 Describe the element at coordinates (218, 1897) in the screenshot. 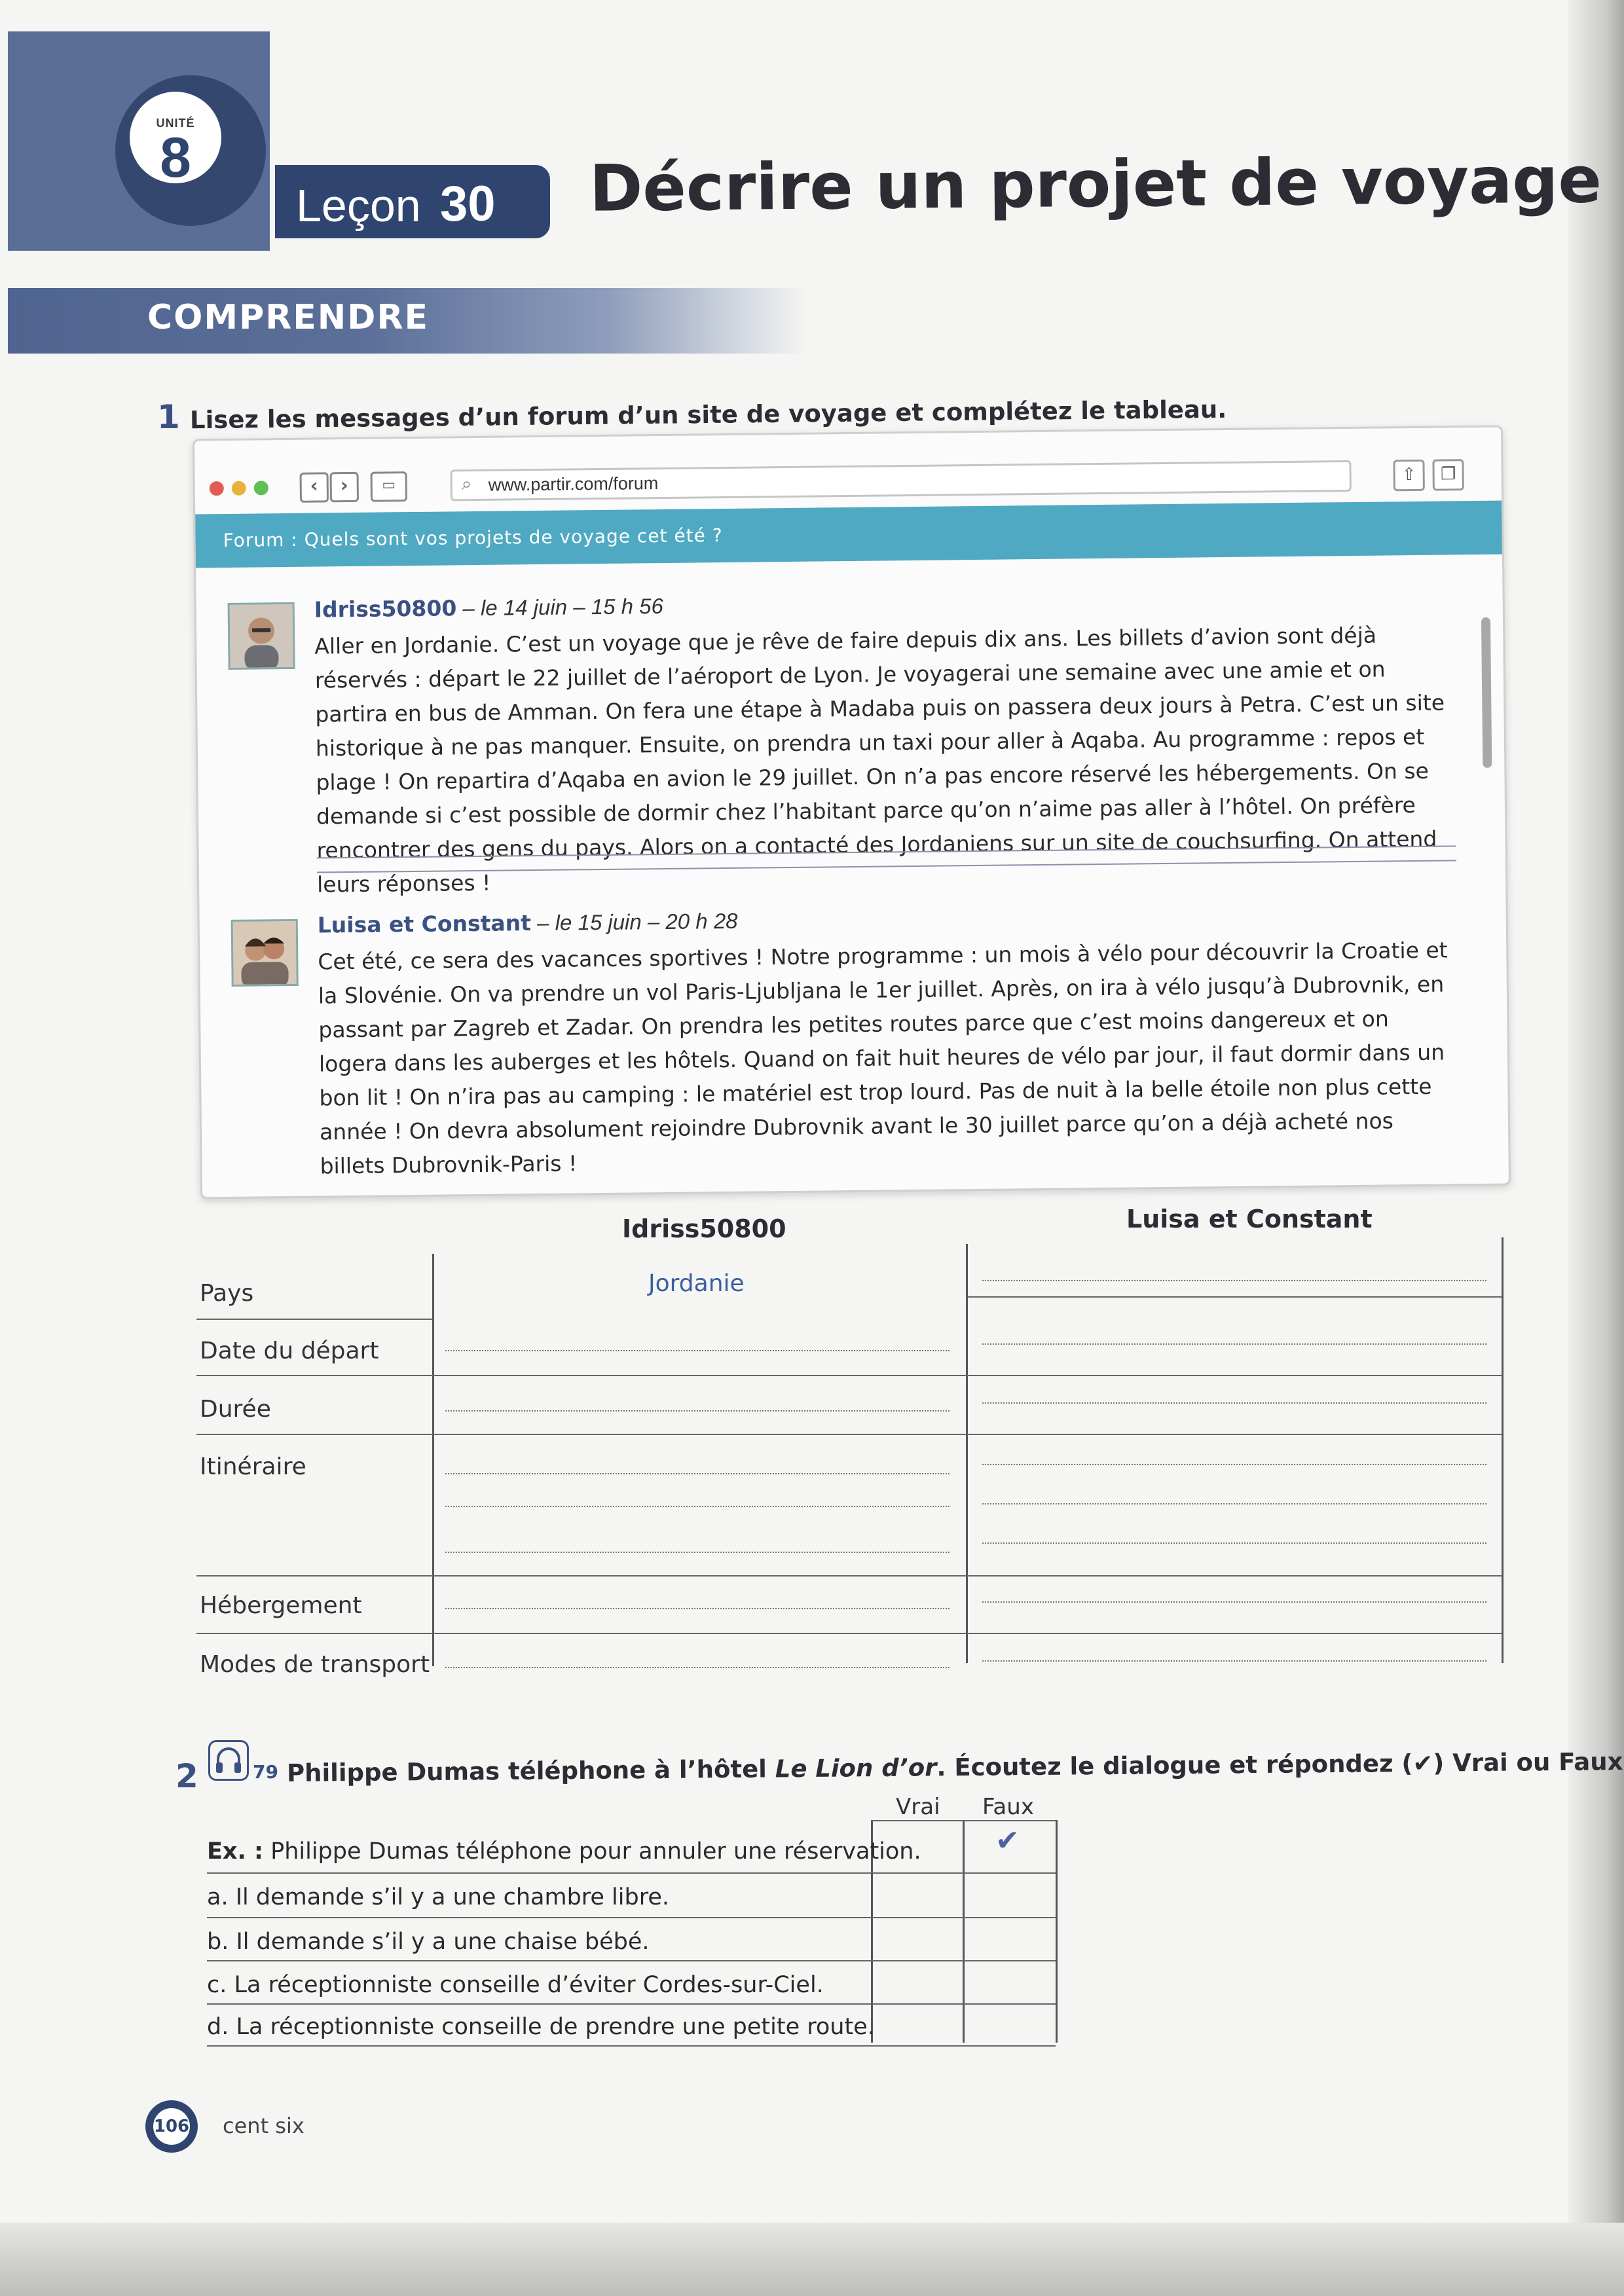

I see `statement-prefix: a.` at that location.